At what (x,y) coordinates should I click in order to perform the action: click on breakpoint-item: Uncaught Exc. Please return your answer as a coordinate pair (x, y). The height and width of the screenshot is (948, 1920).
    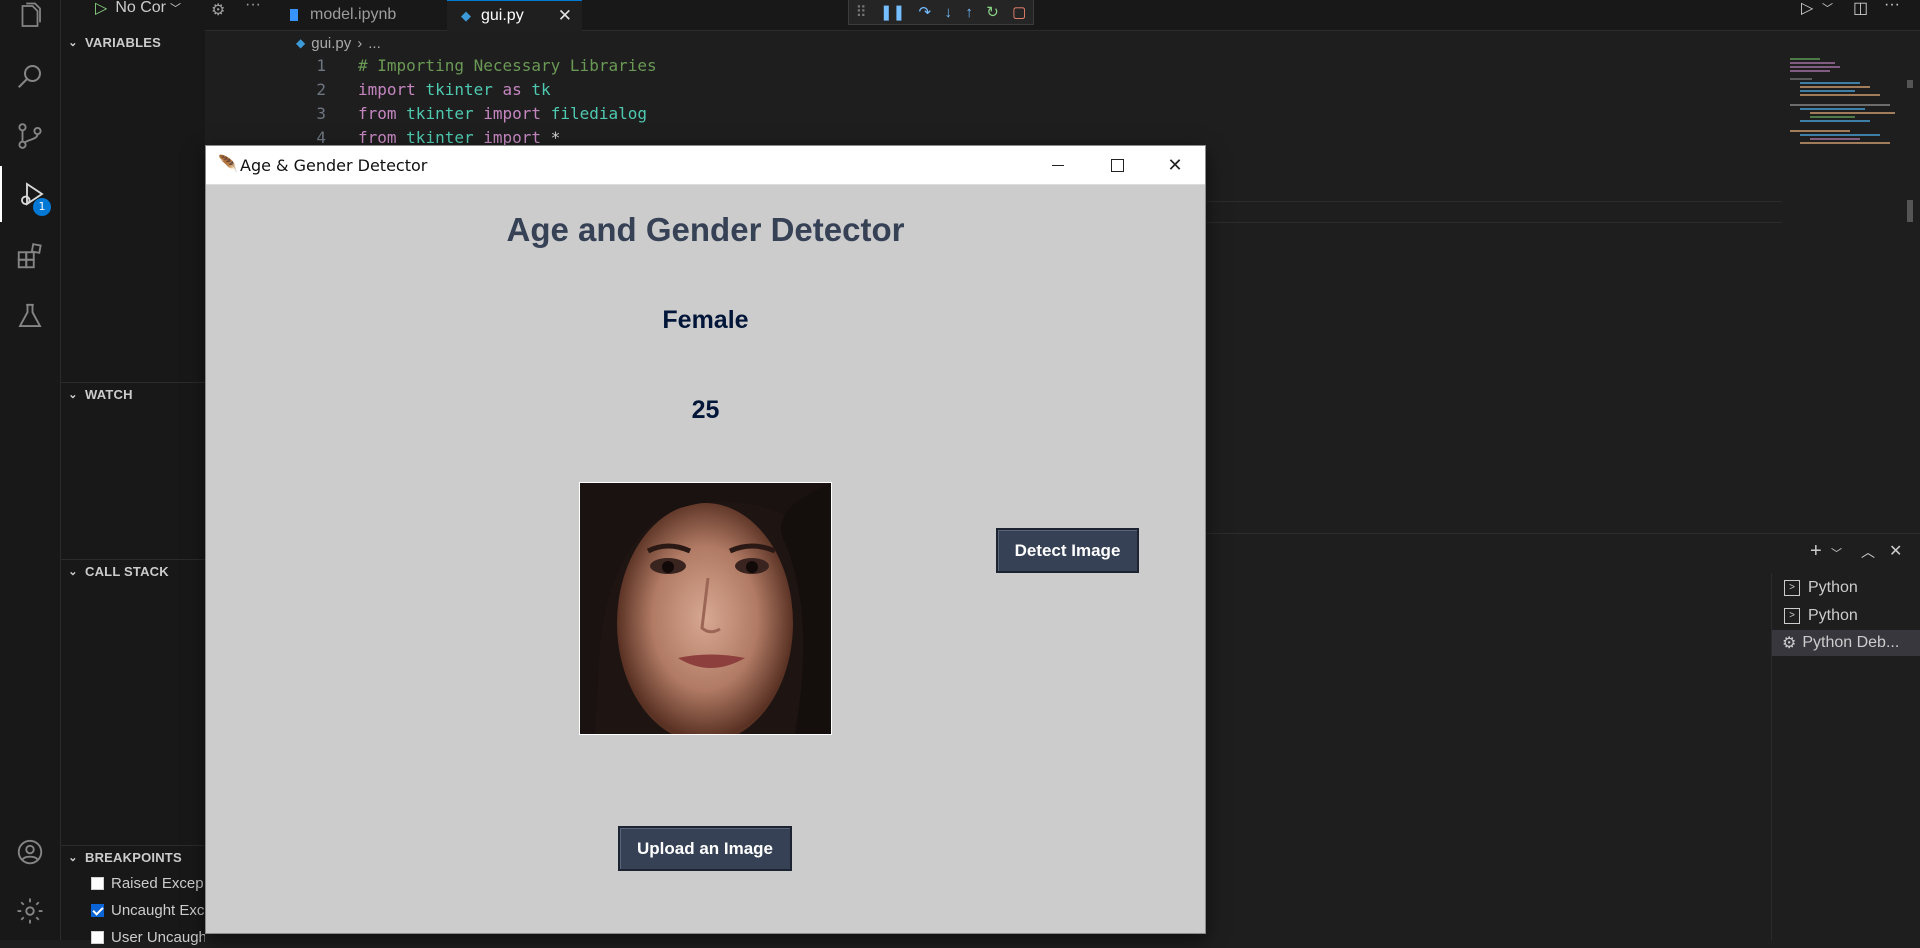
    Looking at the image, I should click on (148, 910).